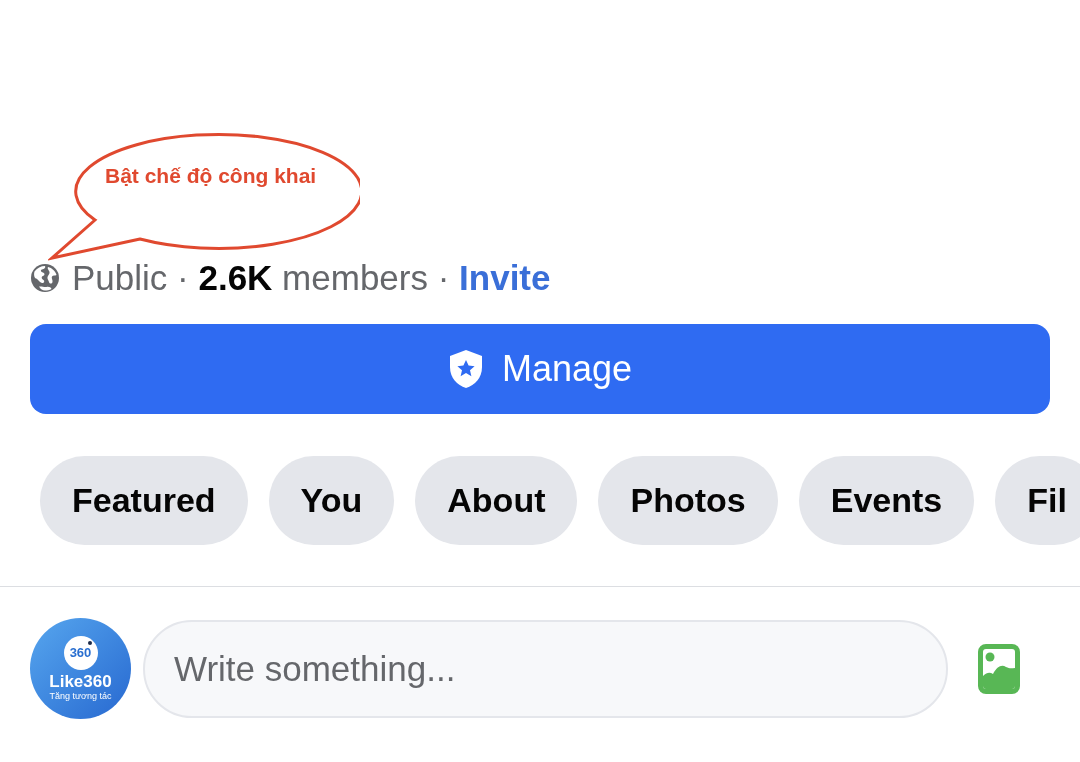 The width and height of the screenshot is (1080, 762). I want to click on shield-star-icon, so click(465, 369).